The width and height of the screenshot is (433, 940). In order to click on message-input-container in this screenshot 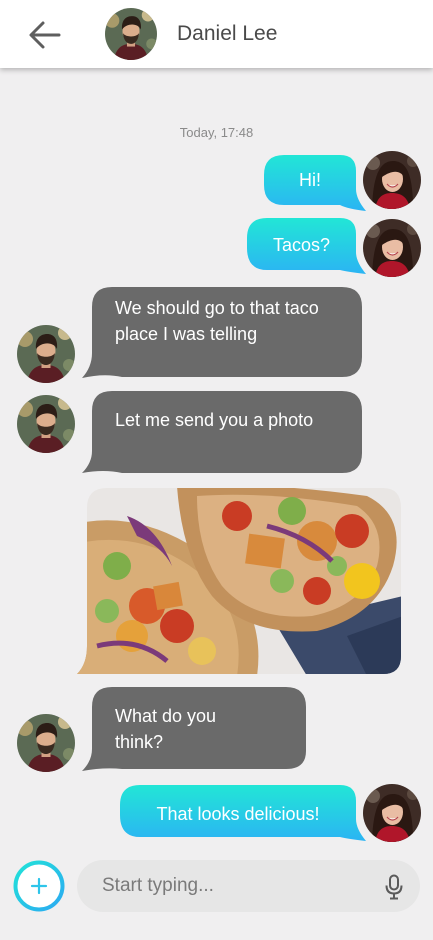, I will do `click(248, 886)`.